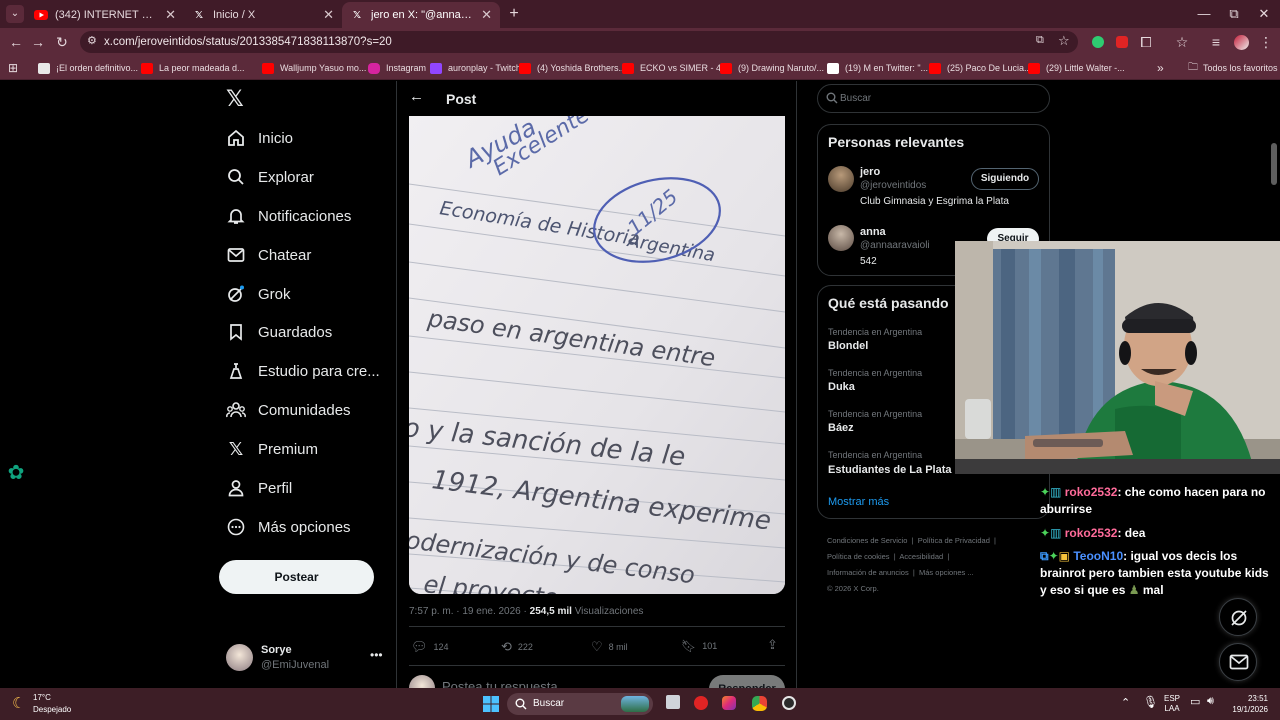 This screenshot has width=1280, height=720. Describe the element at coordinates (1182, 42) in the screenshot. I see `bookmark-star-icon: ☆` at that location.